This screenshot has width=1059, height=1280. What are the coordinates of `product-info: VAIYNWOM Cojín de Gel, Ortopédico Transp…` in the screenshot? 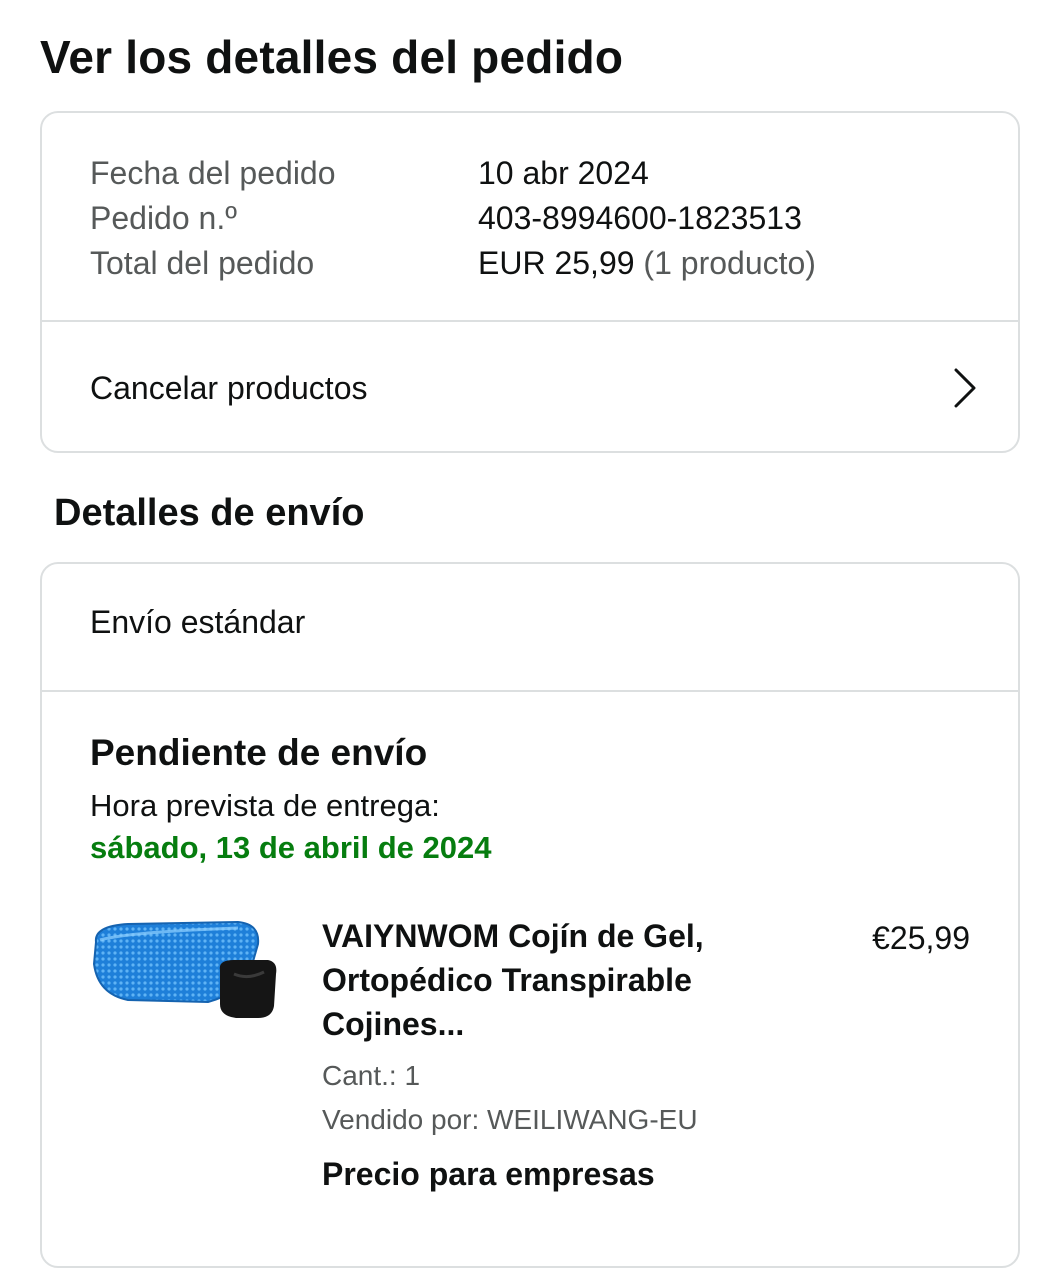 It's located at (542, 1053).